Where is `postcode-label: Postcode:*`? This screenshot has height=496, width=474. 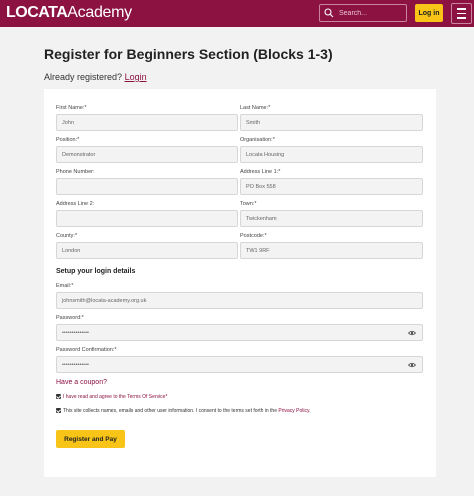
postcode-label: Postcode:* is located at coordinates (253, 236).